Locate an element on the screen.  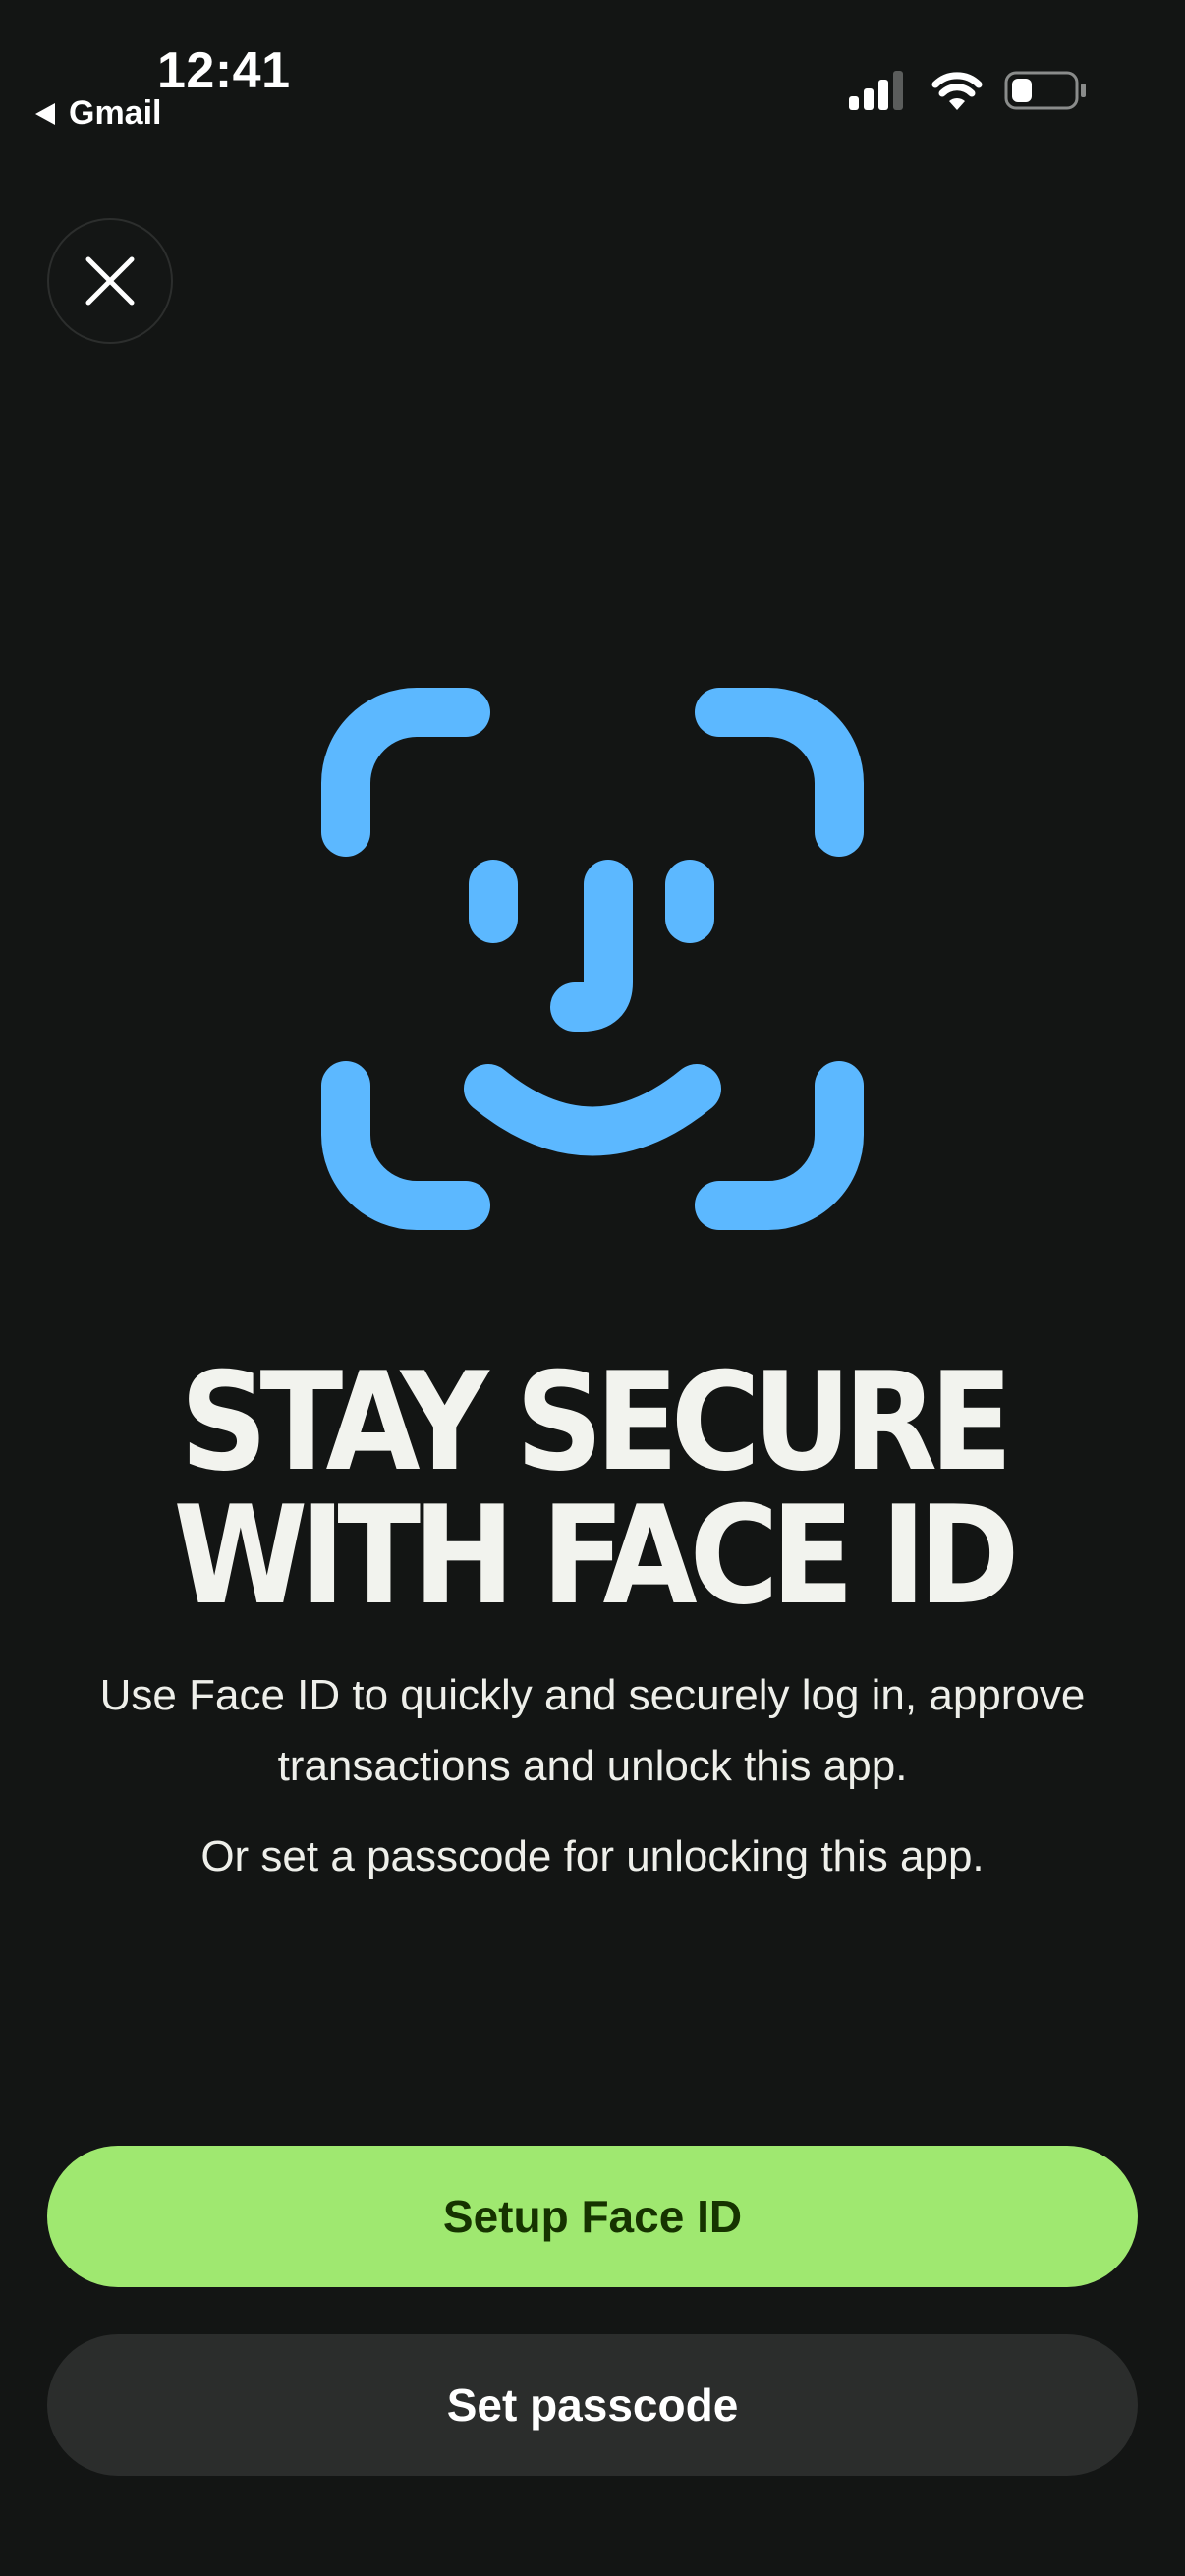
wifi-icon is located at coordinates (957, 91).